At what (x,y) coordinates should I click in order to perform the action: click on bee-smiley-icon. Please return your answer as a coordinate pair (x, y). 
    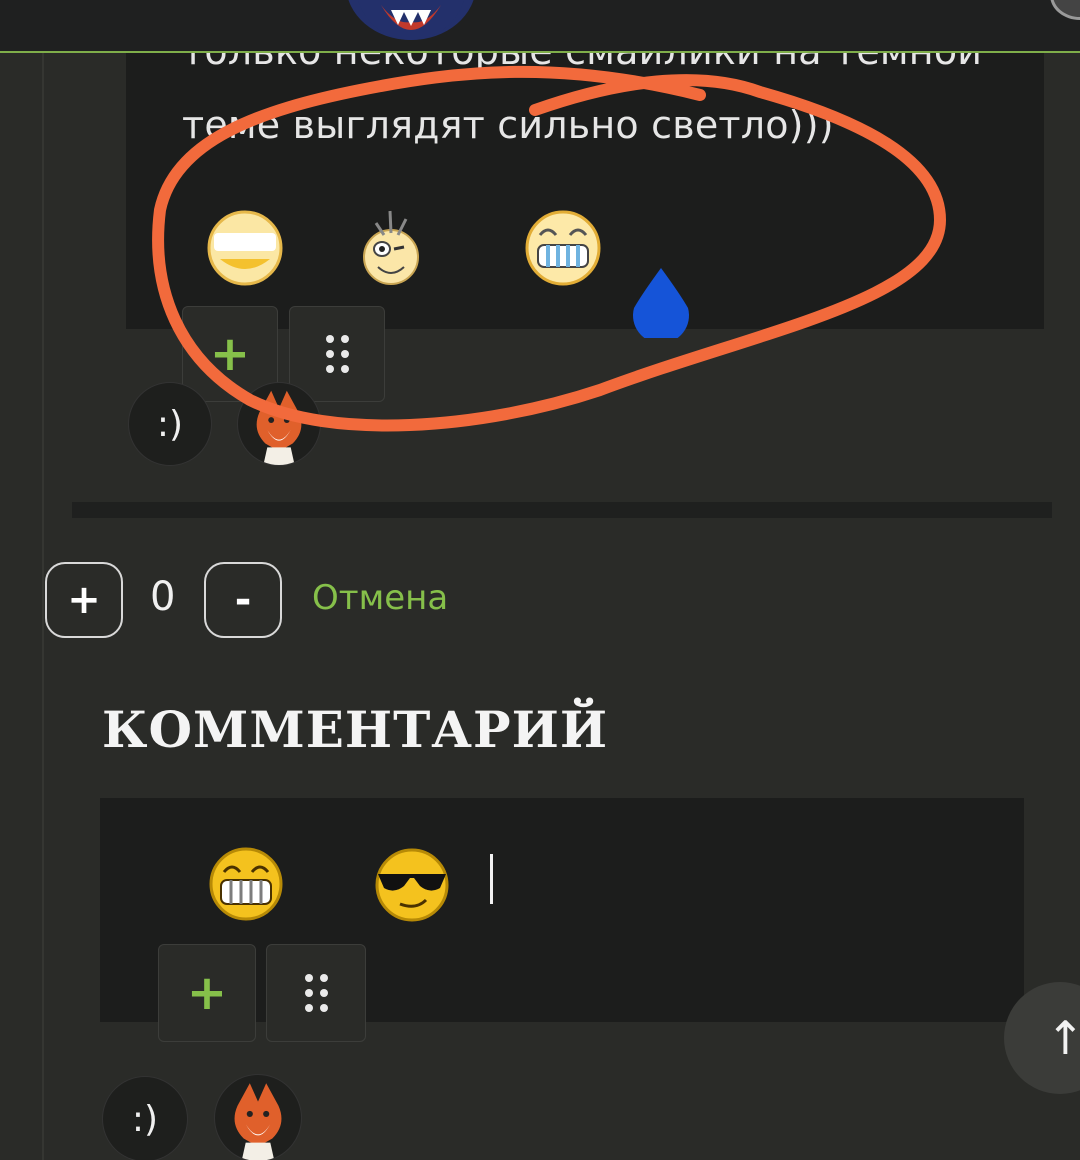
    Looking at the image, I should click on (391, 247).